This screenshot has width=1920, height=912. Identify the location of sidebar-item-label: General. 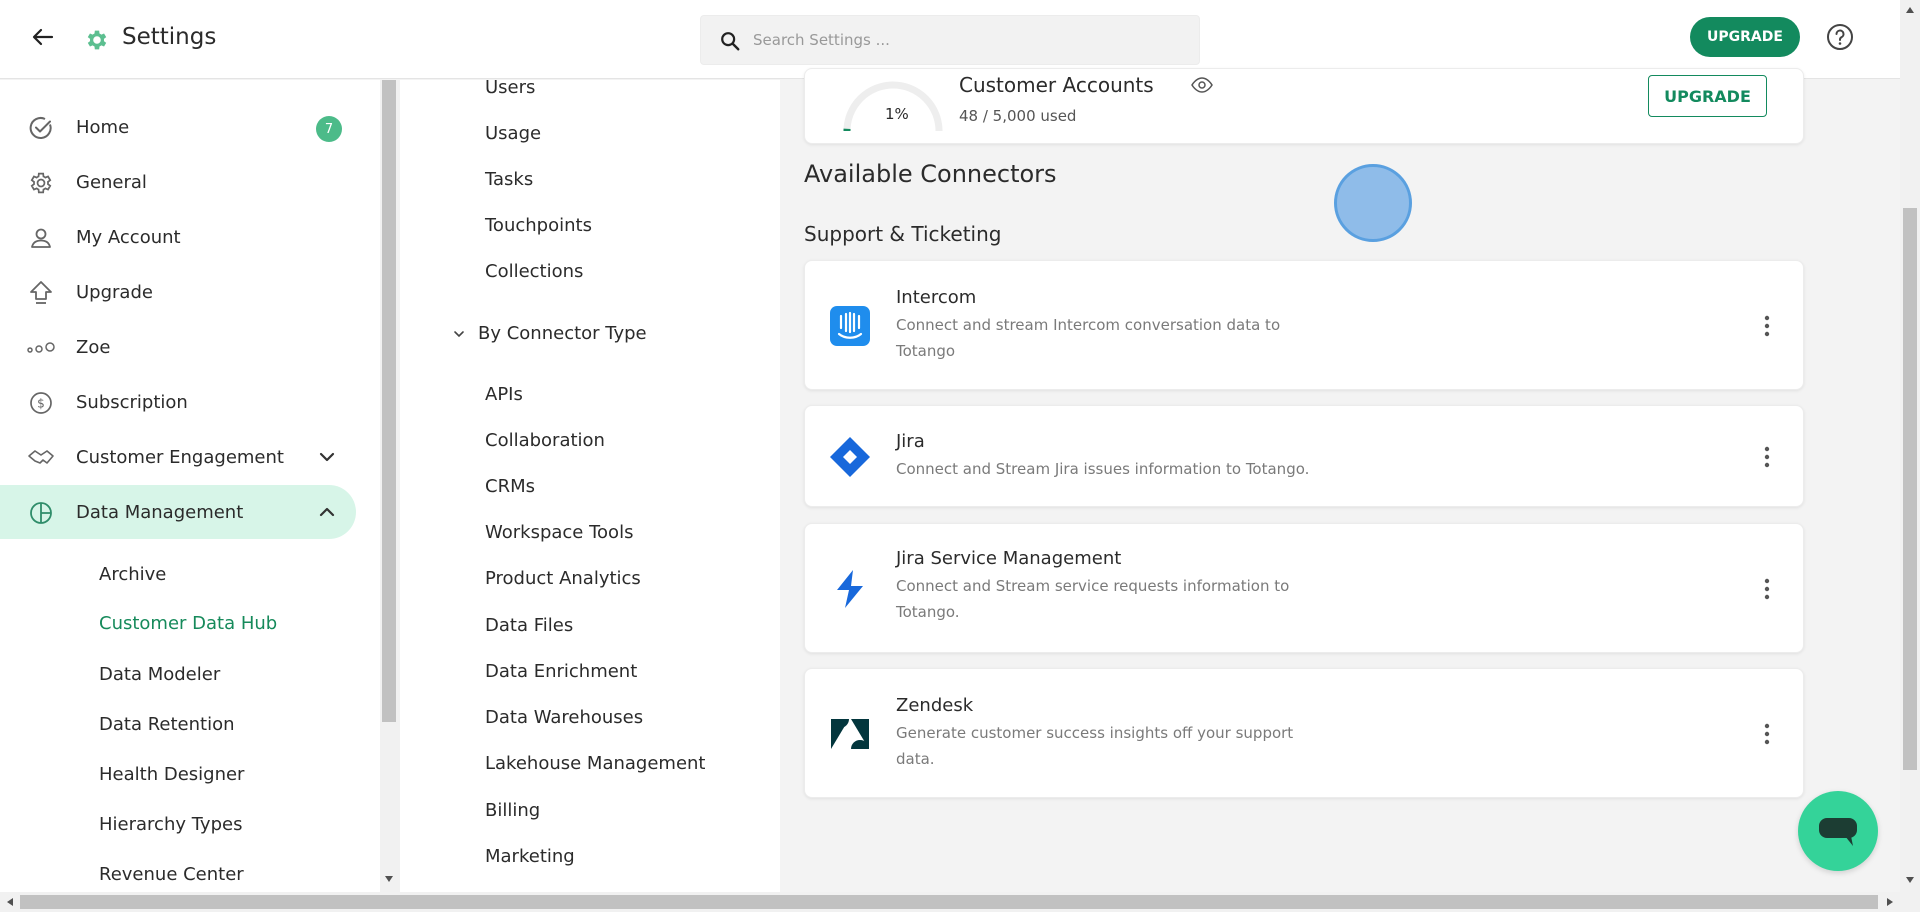
(111, 182).